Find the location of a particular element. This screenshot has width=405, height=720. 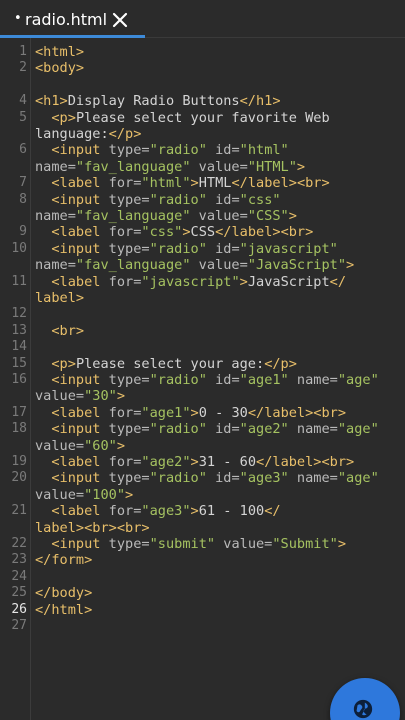

code-line: 11 <label for="javascript">JavaScript</ is located at coordinates (202, 282).